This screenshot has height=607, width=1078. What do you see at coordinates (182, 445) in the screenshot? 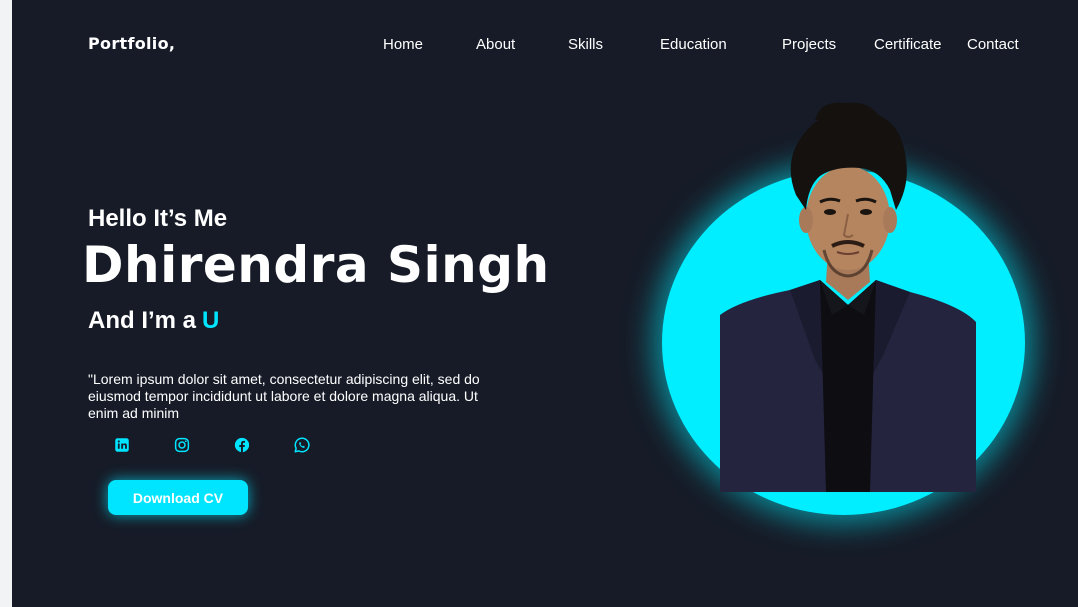
I see `instagram-icon` at bounding box center [182, 445].